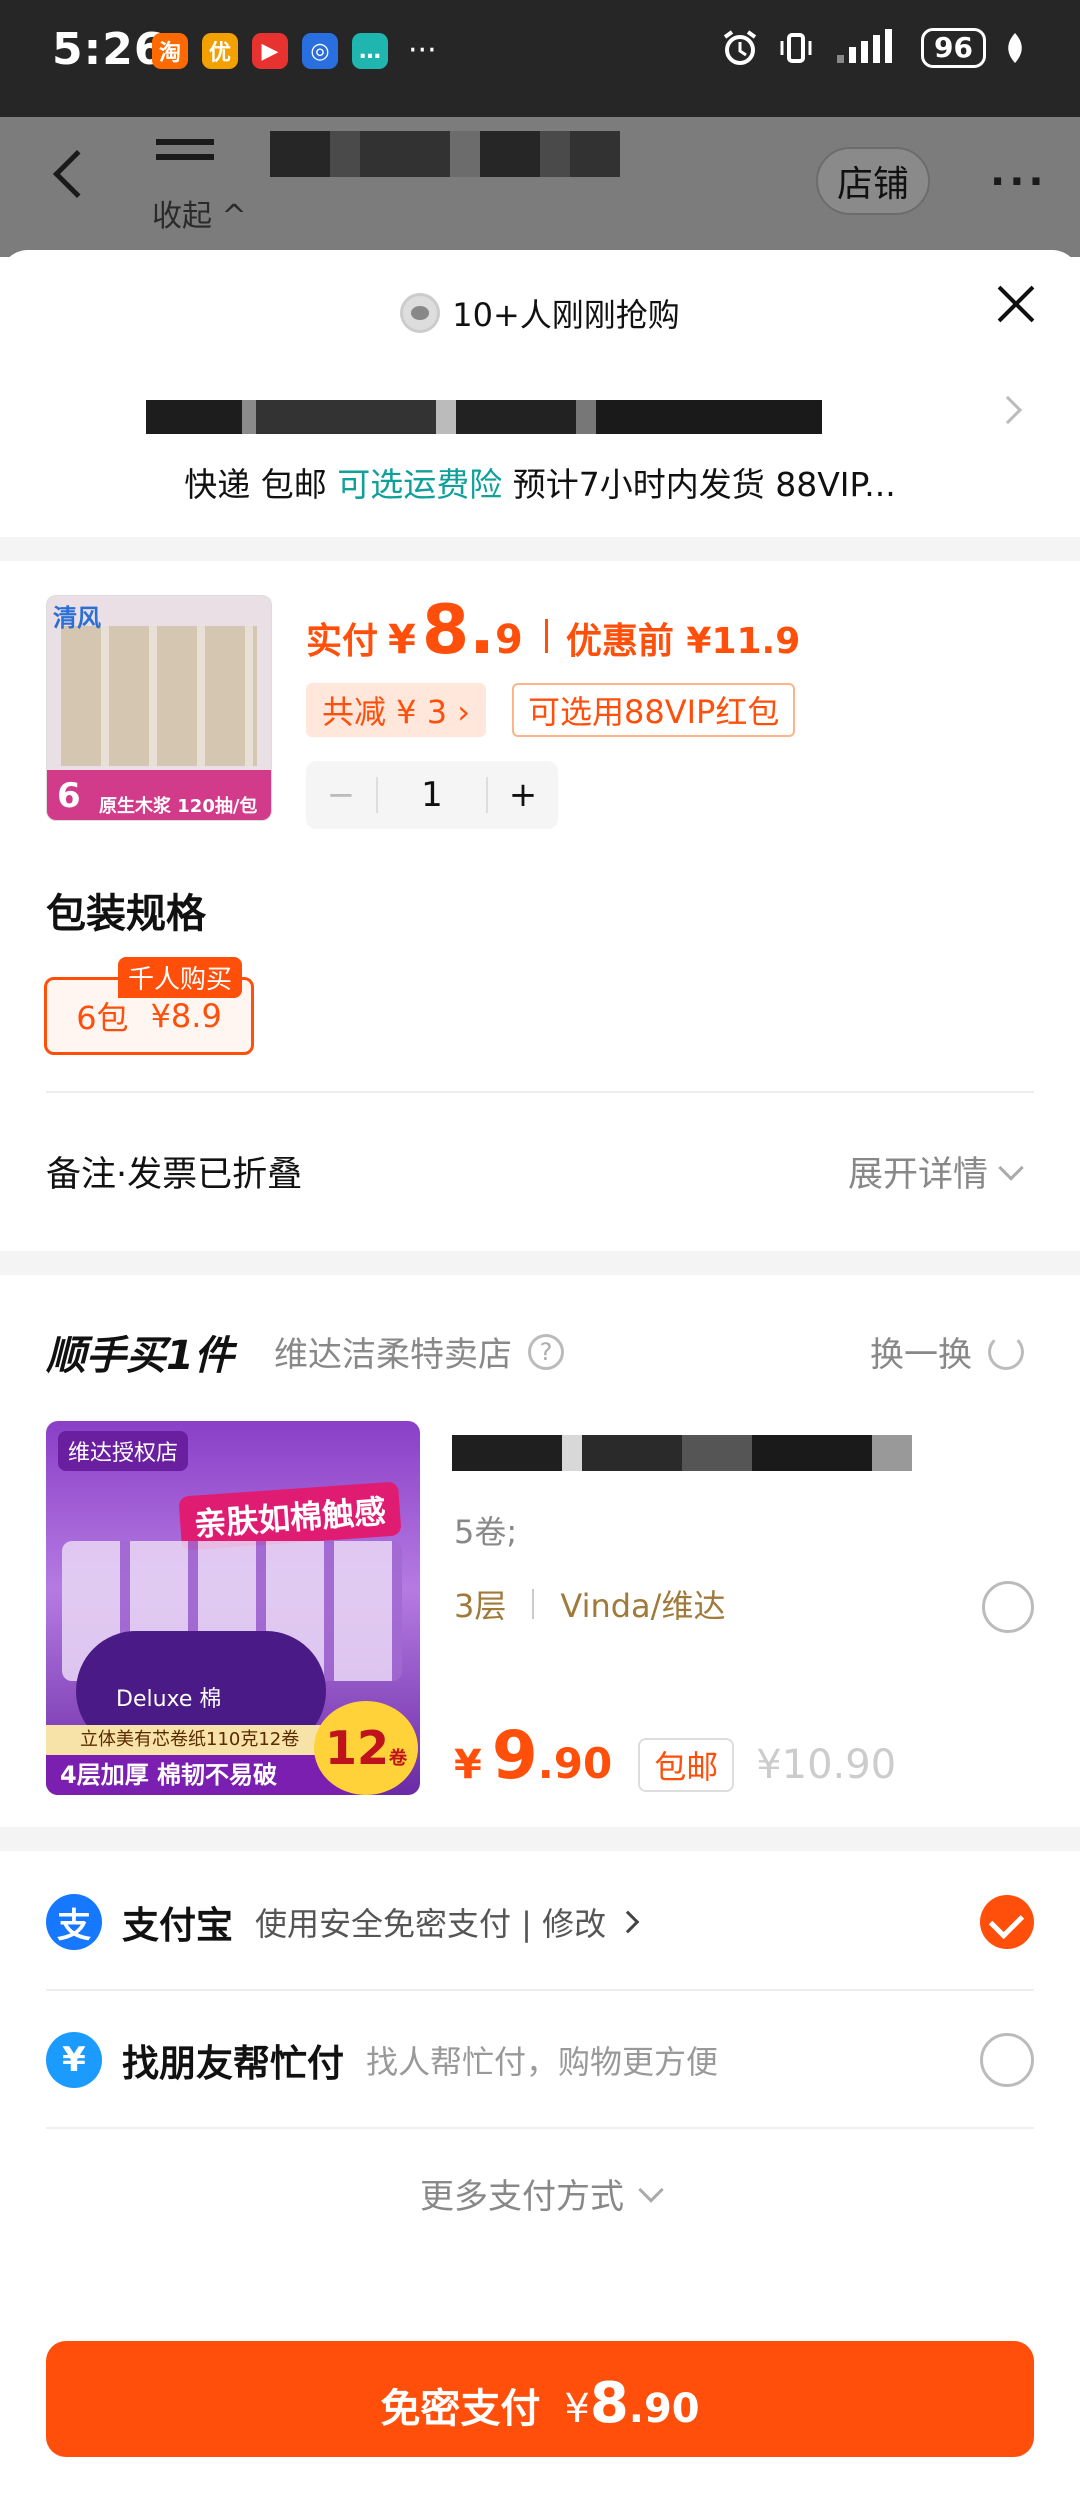 The height and width of the screenshot is (2504, 1080). Describe the element at coordinates (553, 630) in the screenshot. I see `price-row: 实付 ¥ 8. 9 优惠前 ¥11.9` at that location.